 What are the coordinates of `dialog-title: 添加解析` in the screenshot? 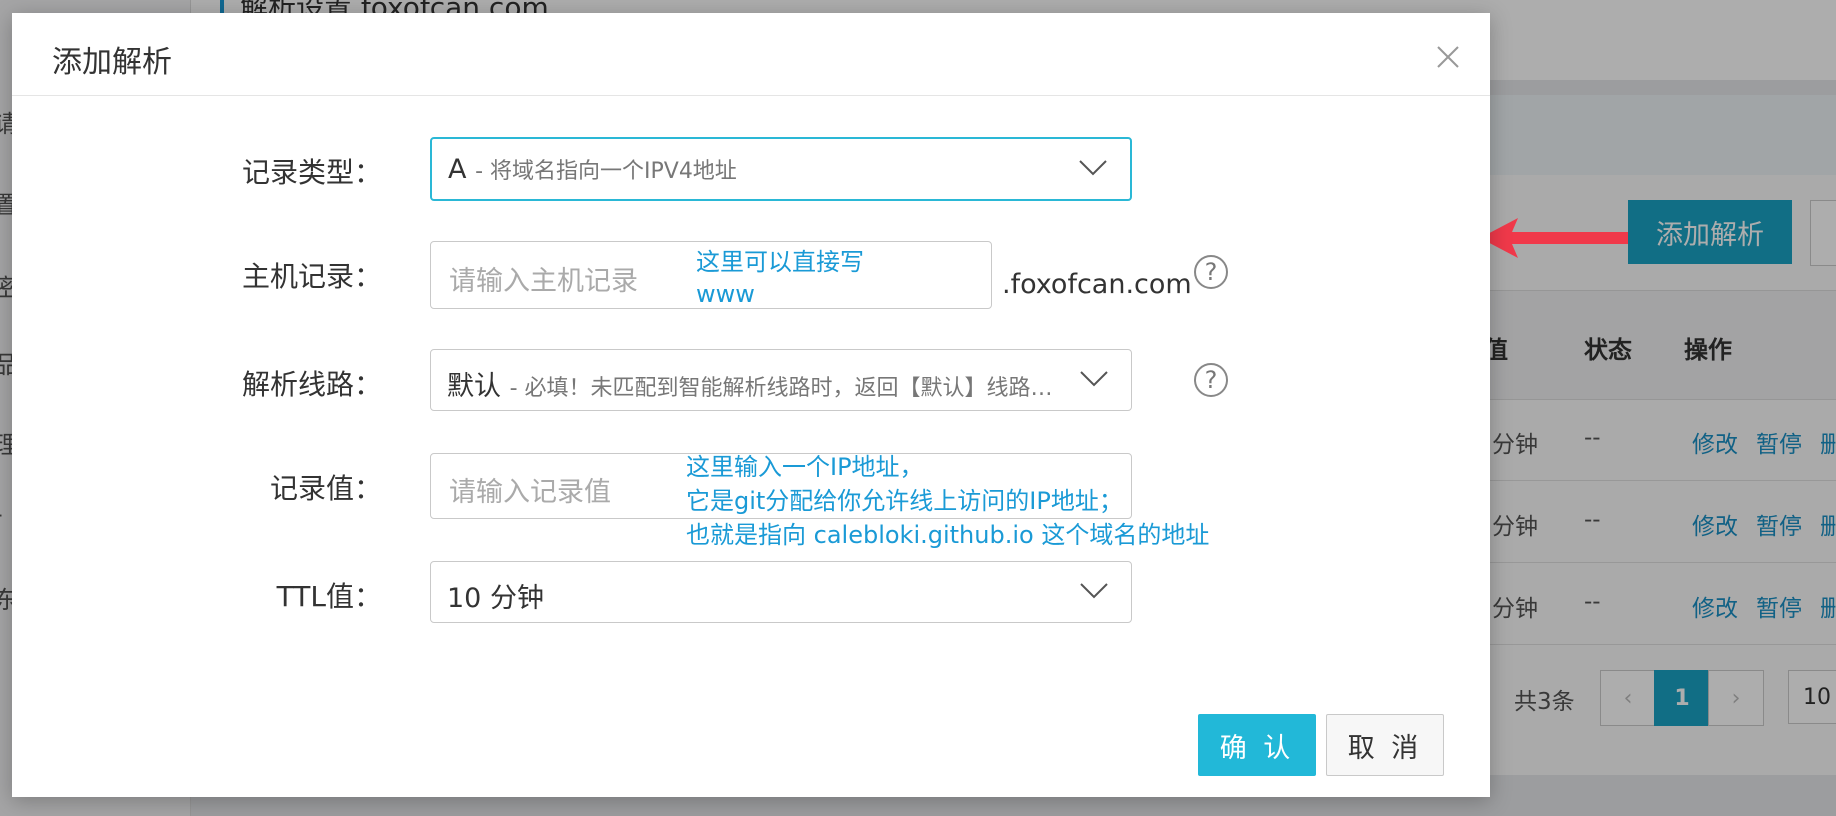 It's located at (112, 62).